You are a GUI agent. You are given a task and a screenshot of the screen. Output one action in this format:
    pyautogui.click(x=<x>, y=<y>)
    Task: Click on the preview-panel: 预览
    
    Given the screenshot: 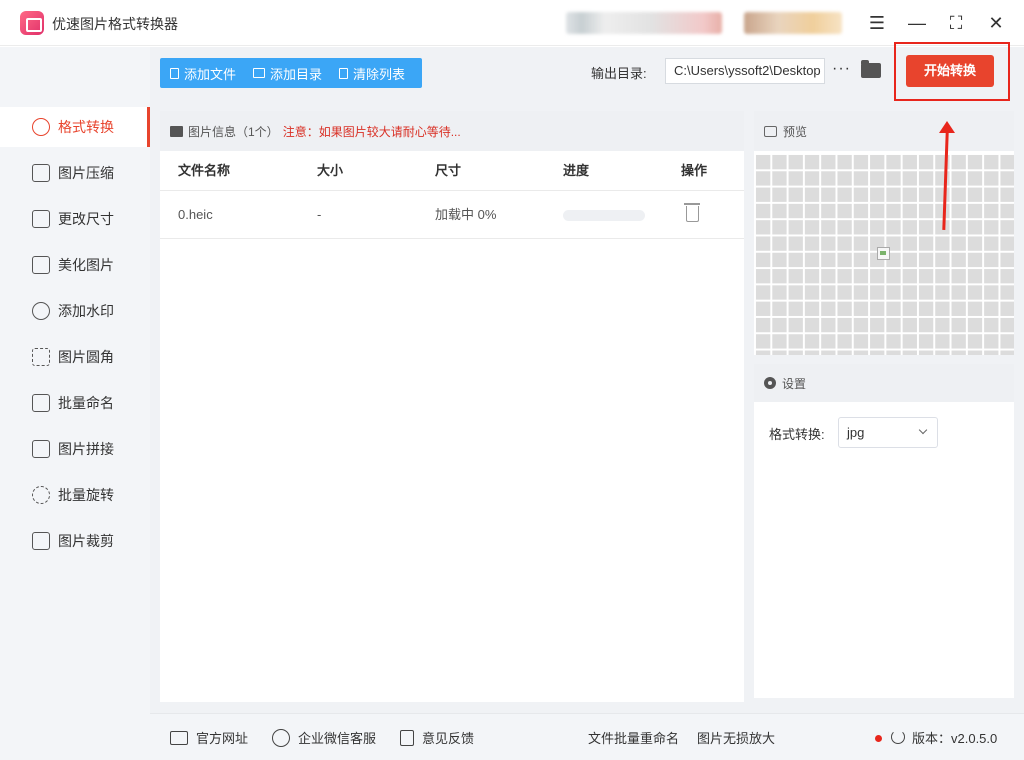 What is the action you would take?
    pyautogui.click(x=884, y=233)
    